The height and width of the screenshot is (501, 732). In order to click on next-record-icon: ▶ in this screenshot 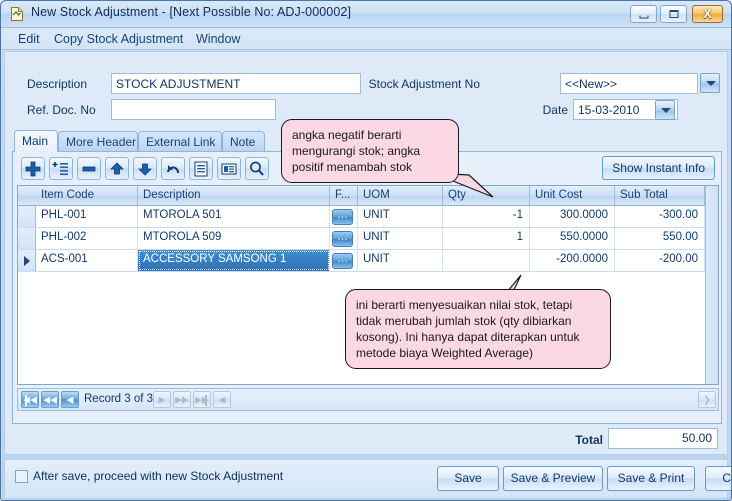, I will do `click(162, 399)`.